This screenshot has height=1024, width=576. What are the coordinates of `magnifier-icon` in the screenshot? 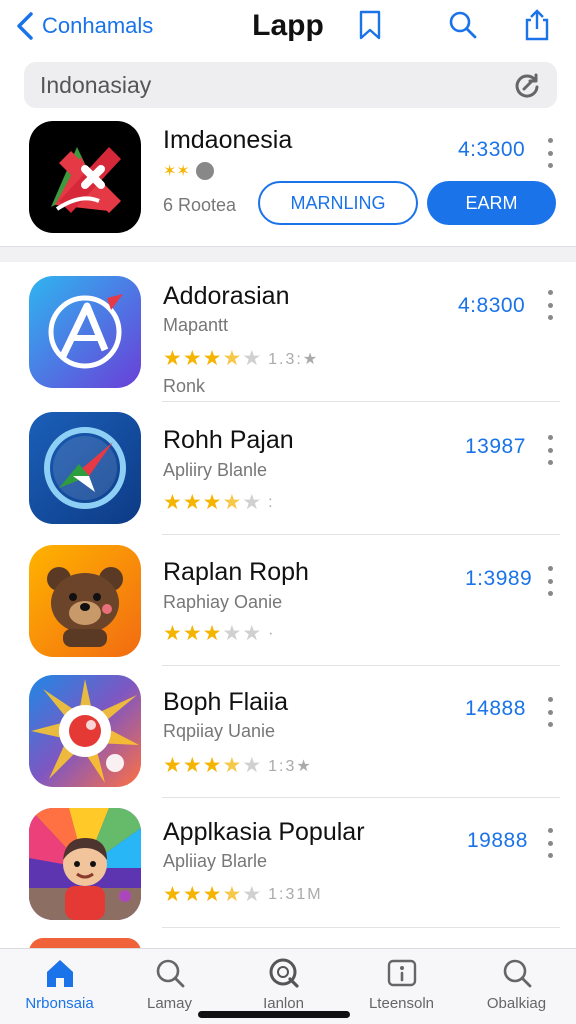 It's located at (284, 973).